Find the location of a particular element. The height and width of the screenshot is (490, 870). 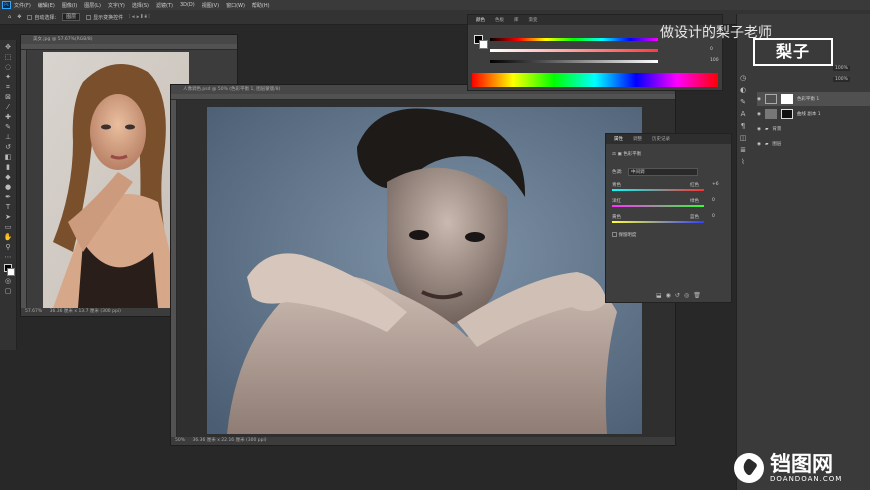

yellow-blue-value: 0 is located at coordinates (713, 216).